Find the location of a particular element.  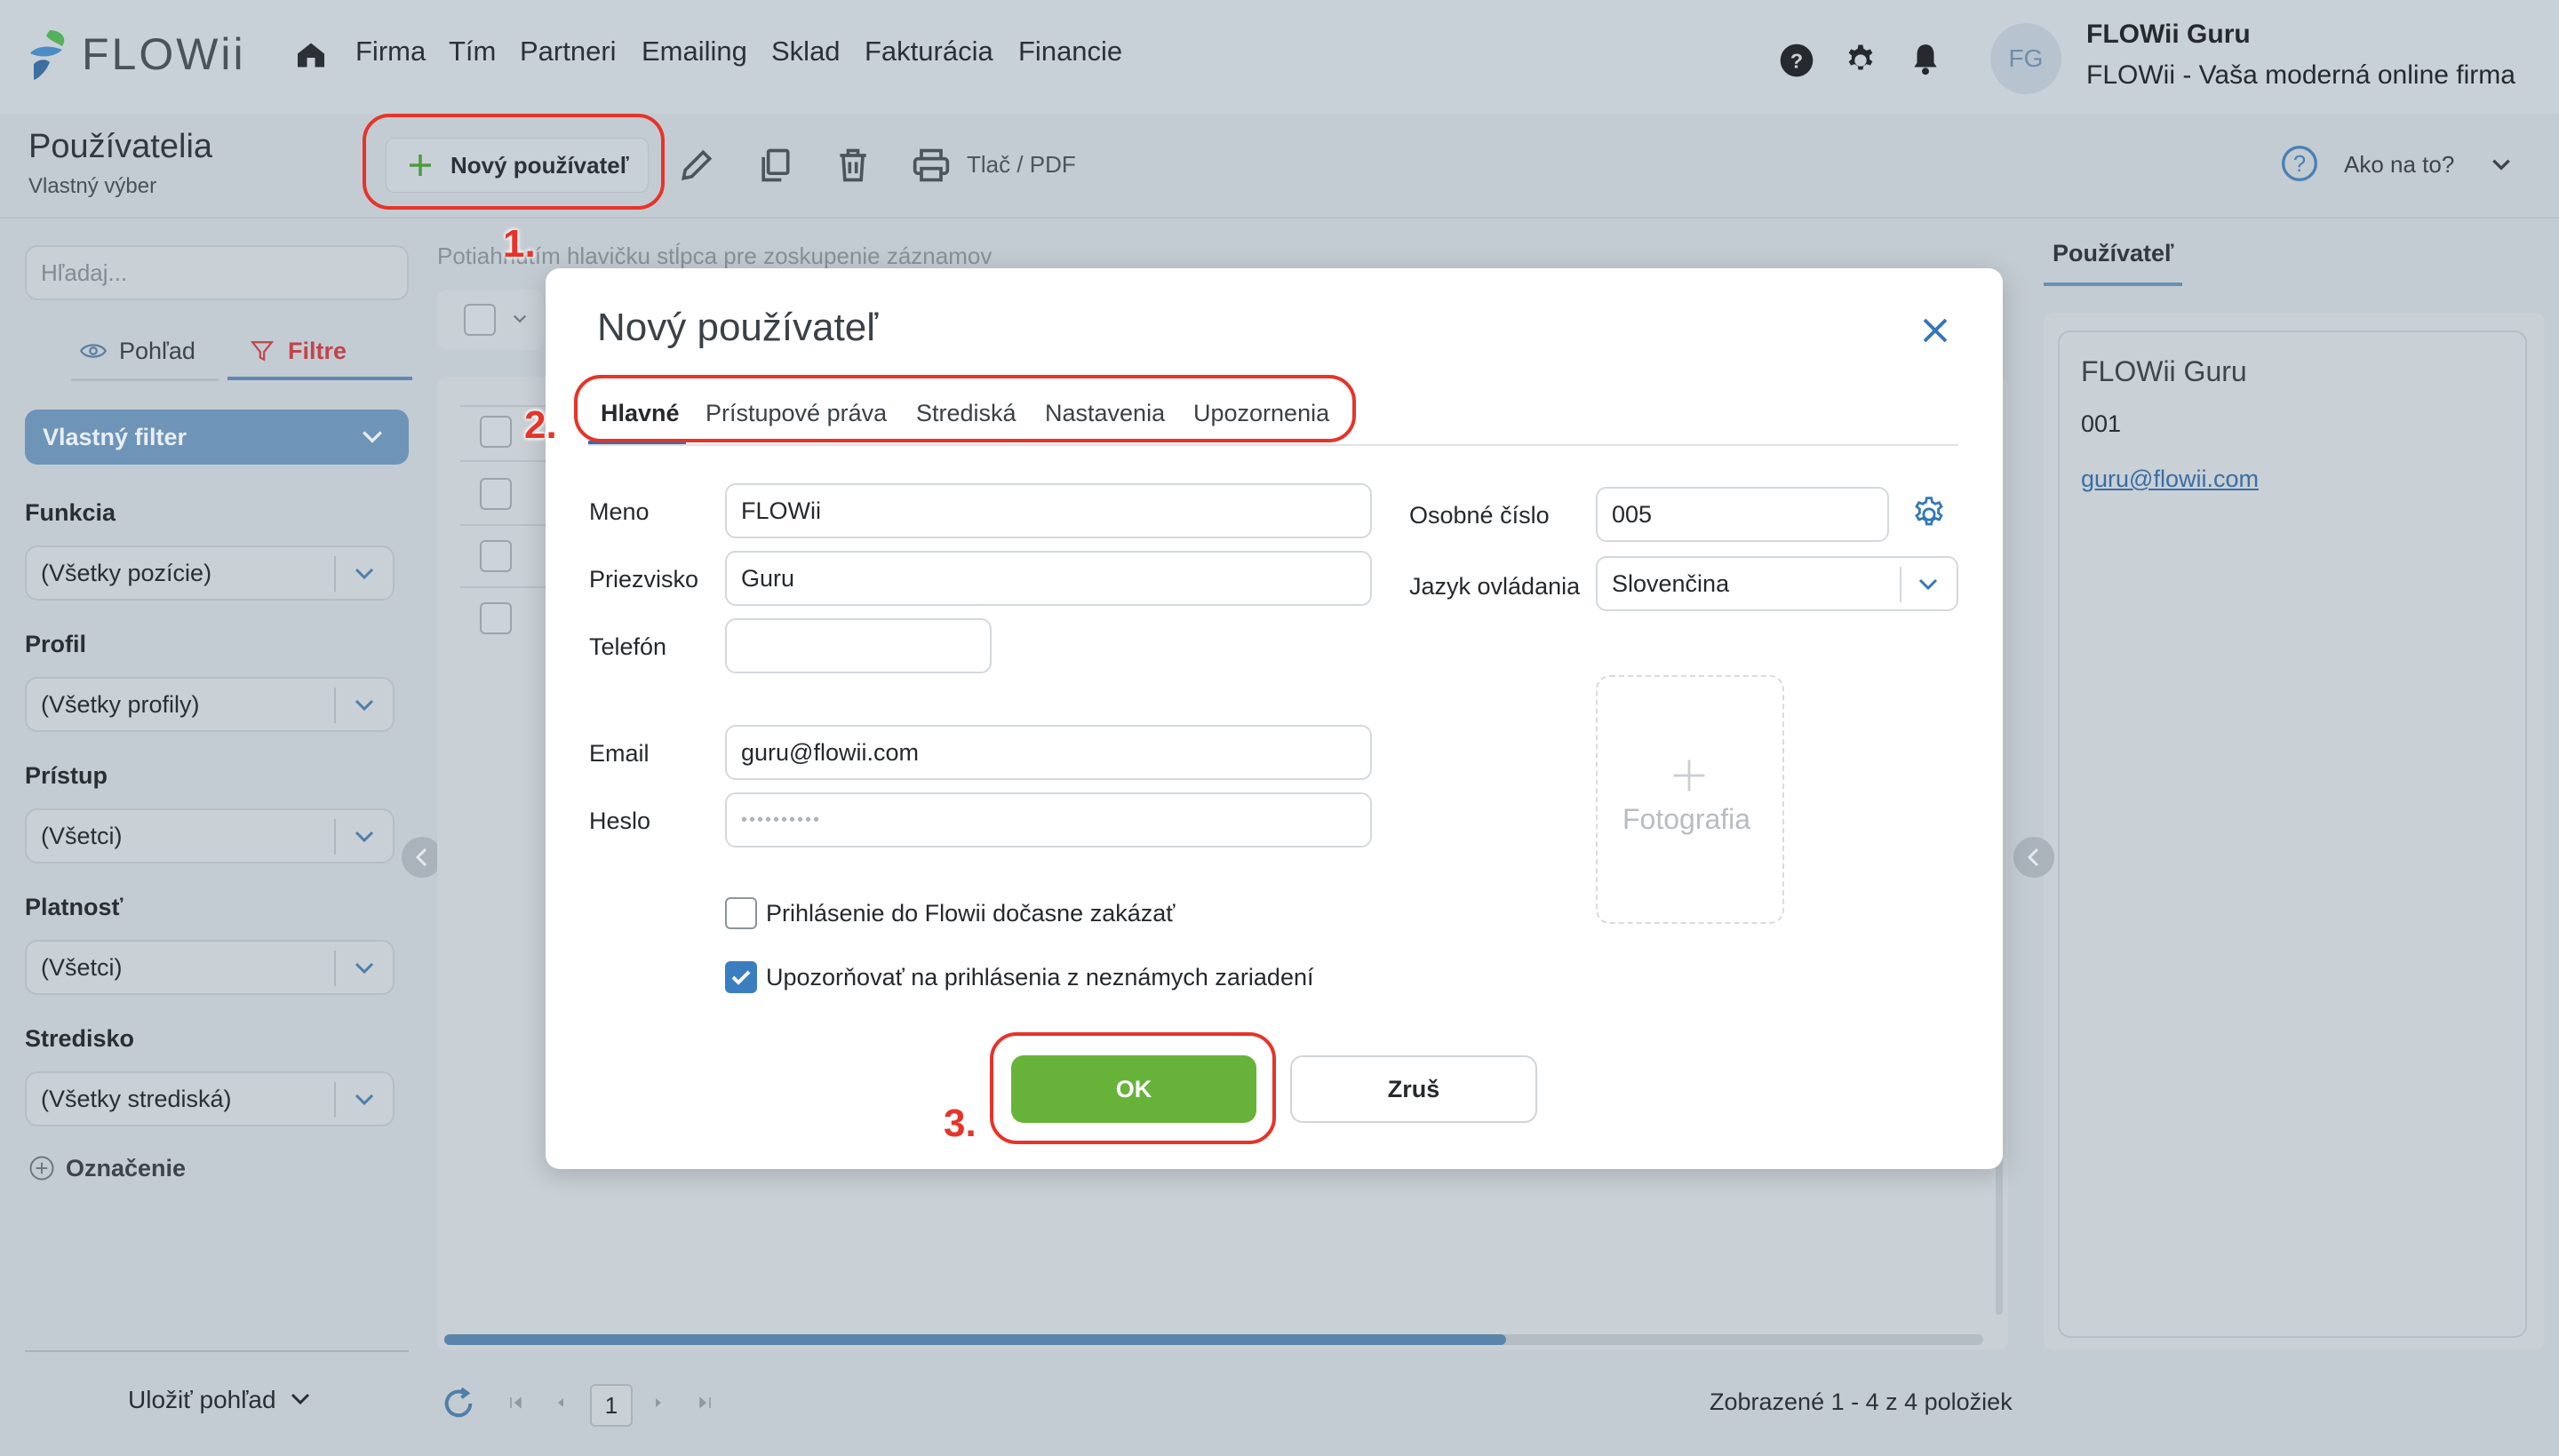

notify-unknown-devices-checkbox is located at coordinates (741, 977).